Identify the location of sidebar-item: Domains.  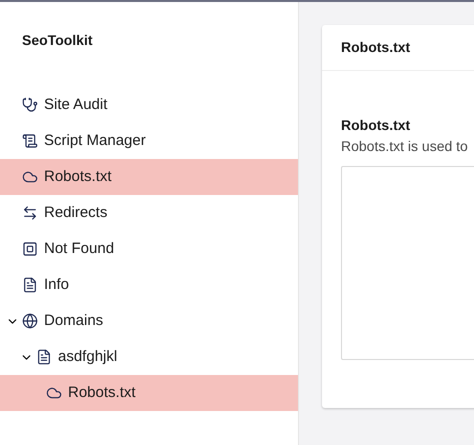
(149, 321).